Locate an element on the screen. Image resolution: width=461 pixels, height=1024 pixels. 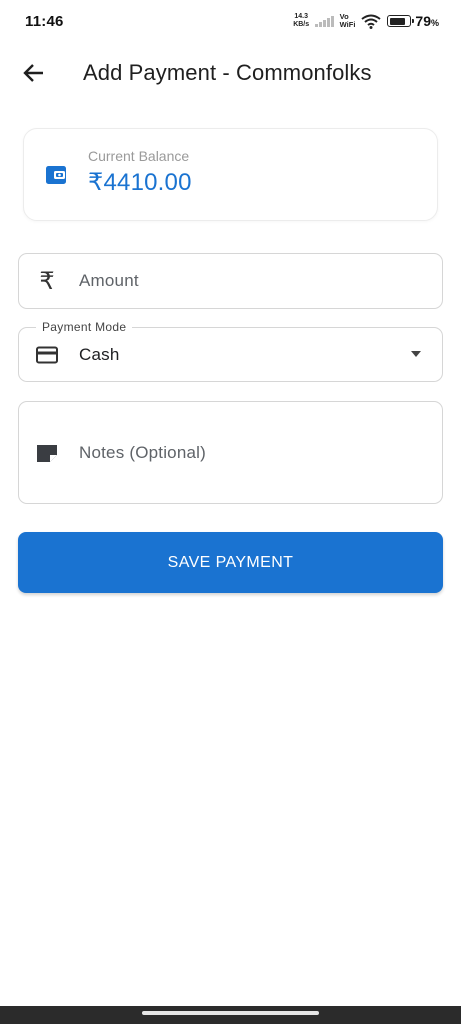
chevron-down-icon is located at coordinates (416, 354).